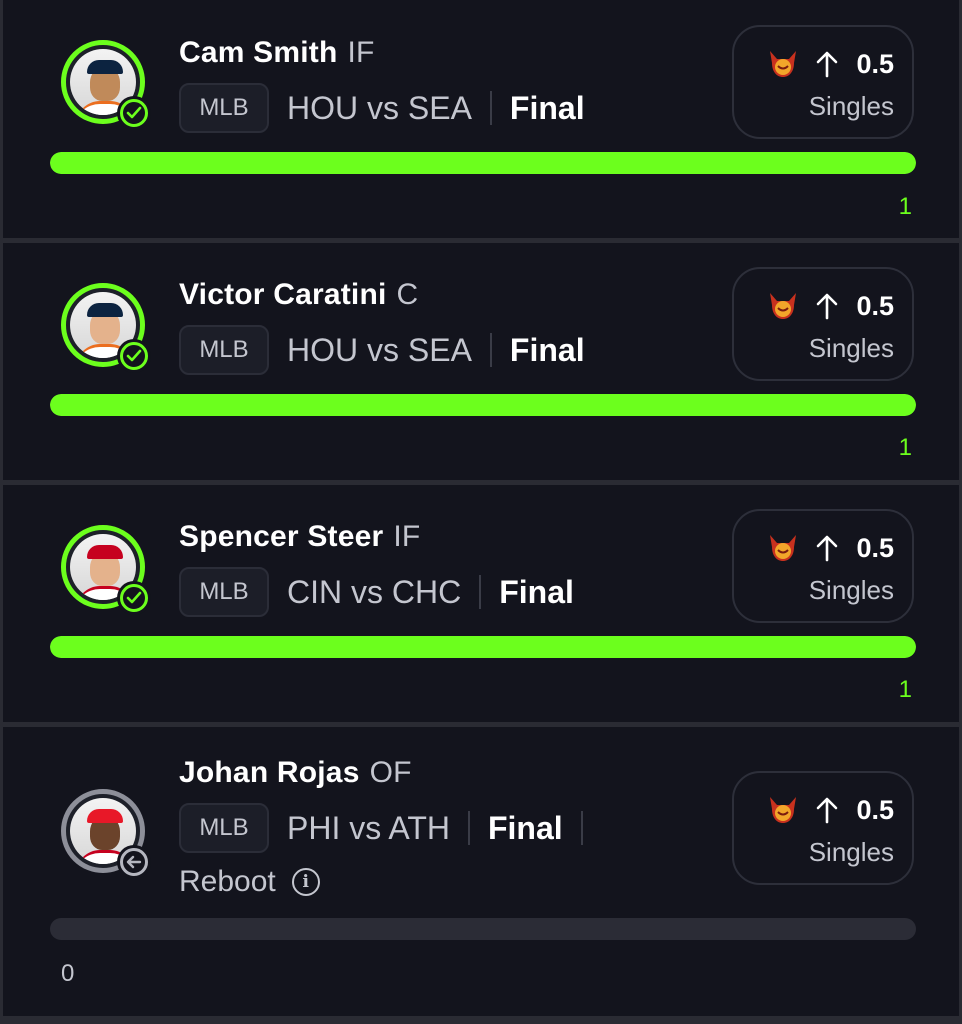 The width and height of the screenshot is (962, 1024). I want to click on player-name-line: Cam Smith IF, so click(277, 53).